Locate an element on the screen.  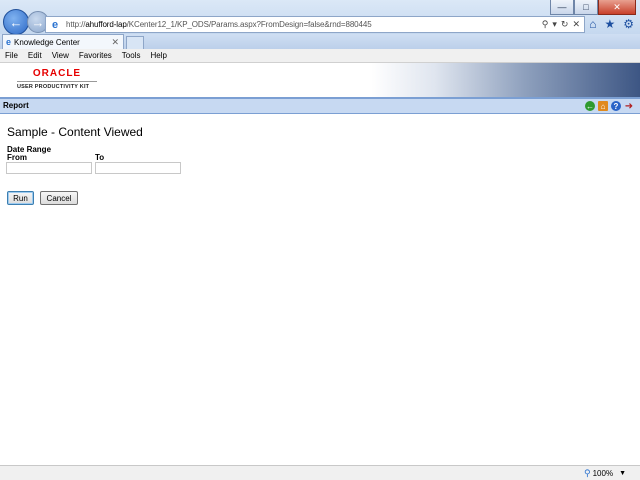
tab-knowledge-center: e Knowledge Center ✕ is located at coordinates (63, 41).